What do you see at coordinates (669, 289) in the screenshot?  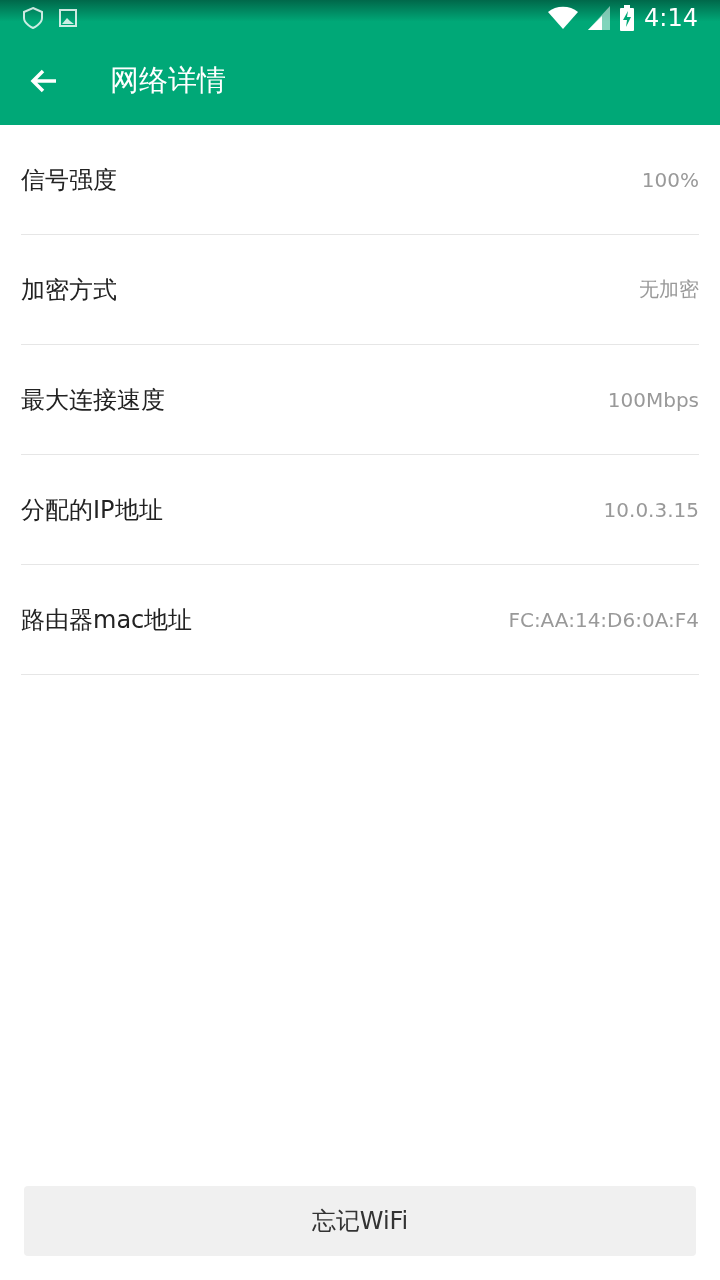 I see `detail-value: 无加密` at bounding box center [669, 289].